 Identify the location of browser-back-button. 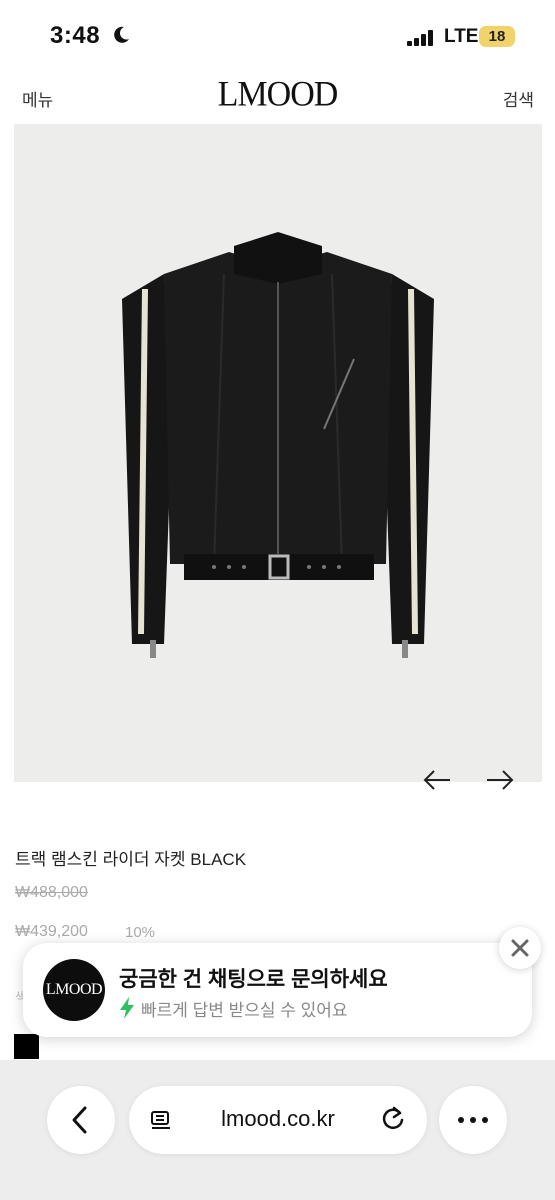
(81, 1120).